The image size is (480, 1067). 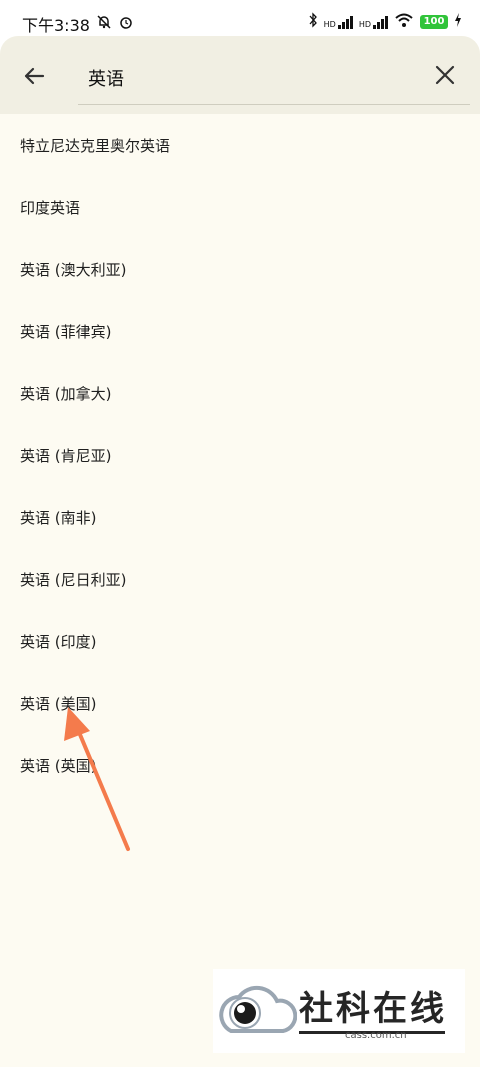 I want to click on close-icon, so click(x=445, y=75).